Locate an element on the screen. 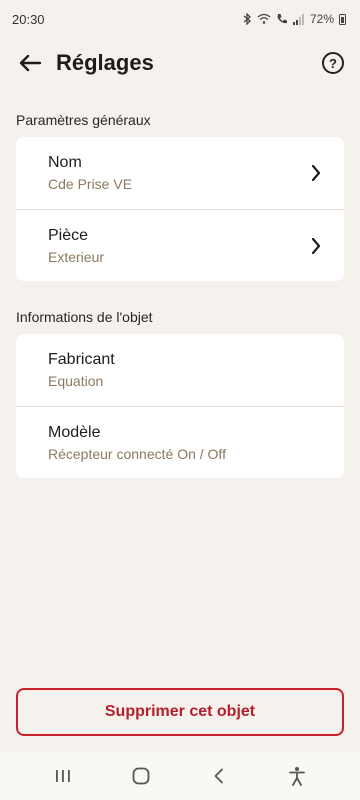 This screenshot has height=800, width=360. info-row-model: Modèle Récepteur connecté On / Off is located at coordinates (180, 442).